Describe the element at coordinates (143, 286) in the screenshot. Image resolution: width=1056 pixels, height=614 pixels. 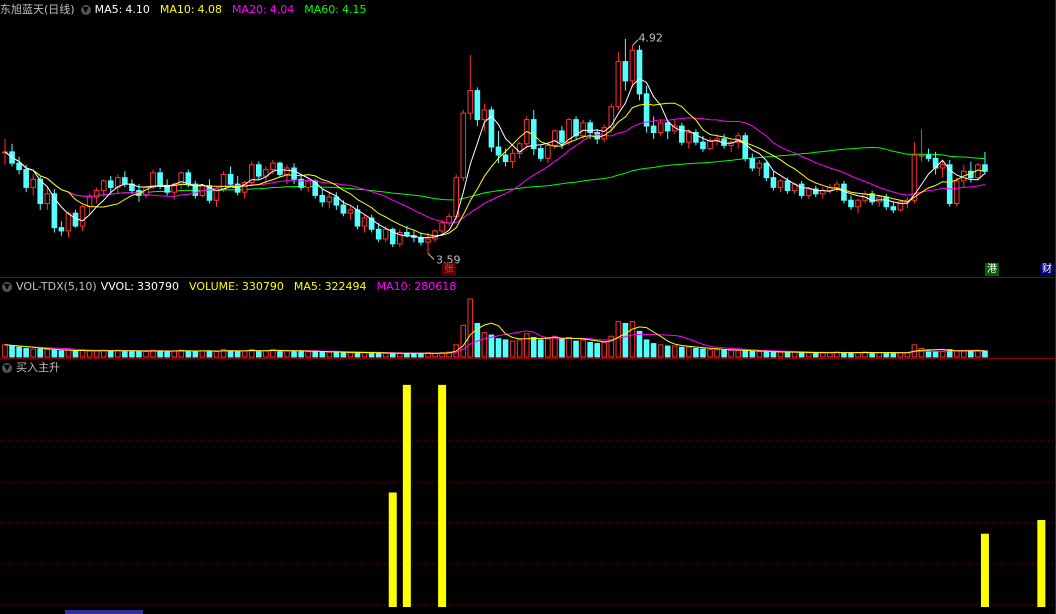
I see `indicator-0: VVOL: 330790` at that location.